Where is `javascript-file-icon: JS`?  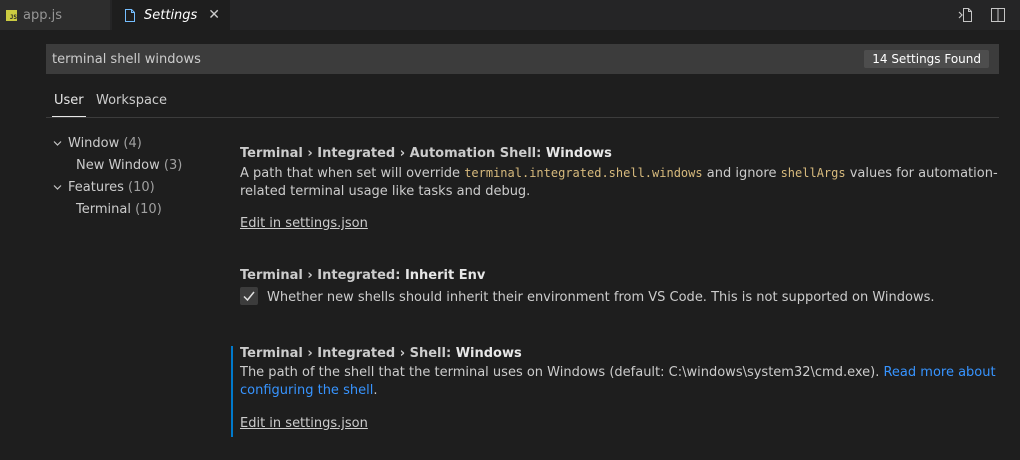 javascript-file-icon: JS is located at coordinates (11, 15).